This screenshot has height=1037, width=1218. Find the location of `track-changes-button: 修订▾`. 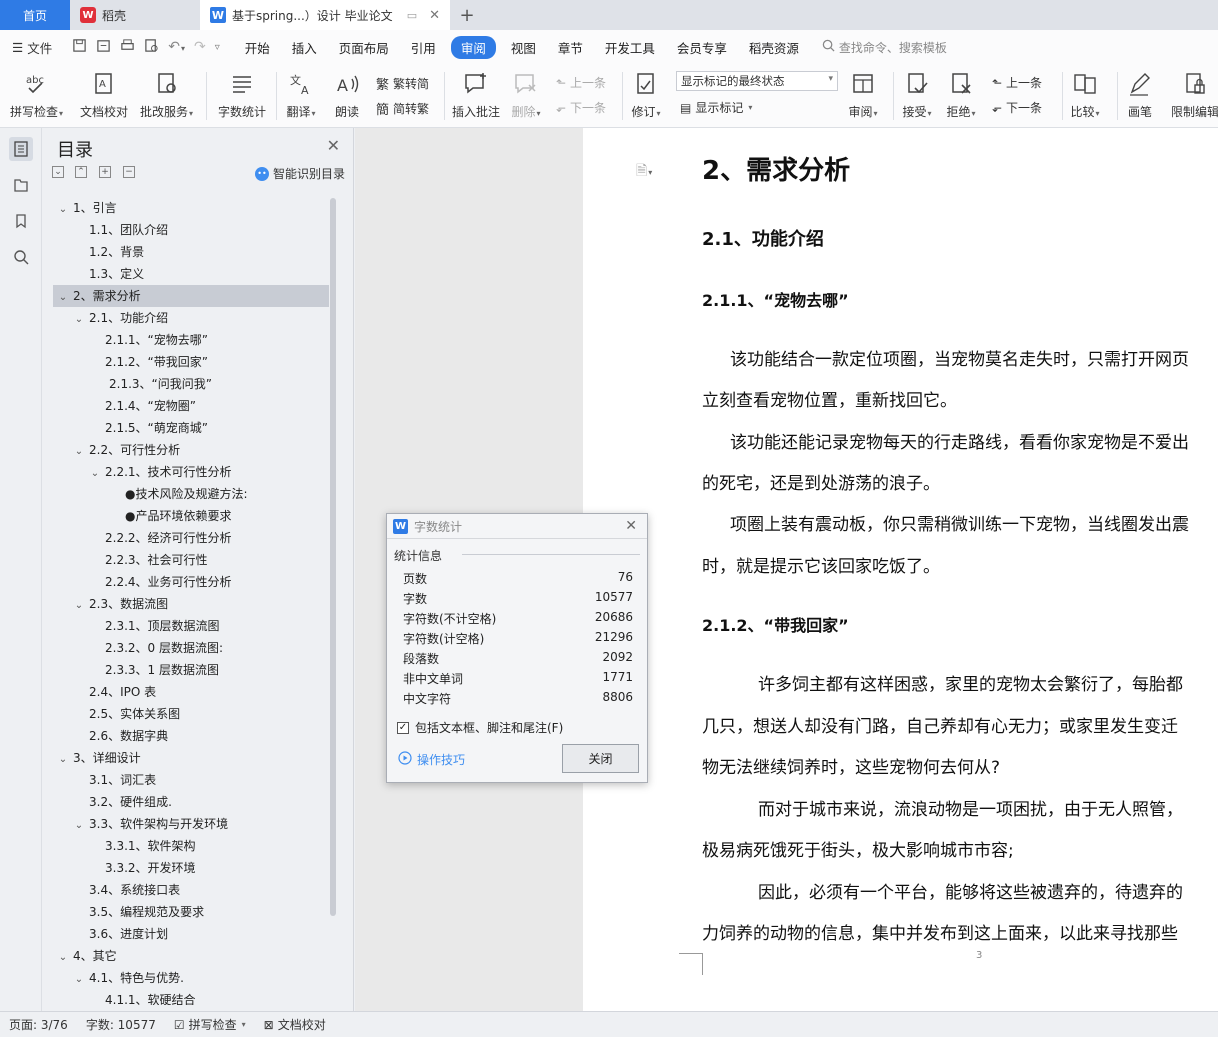

track-changes-button: 修订▾ is located at coordinates (646, 92).